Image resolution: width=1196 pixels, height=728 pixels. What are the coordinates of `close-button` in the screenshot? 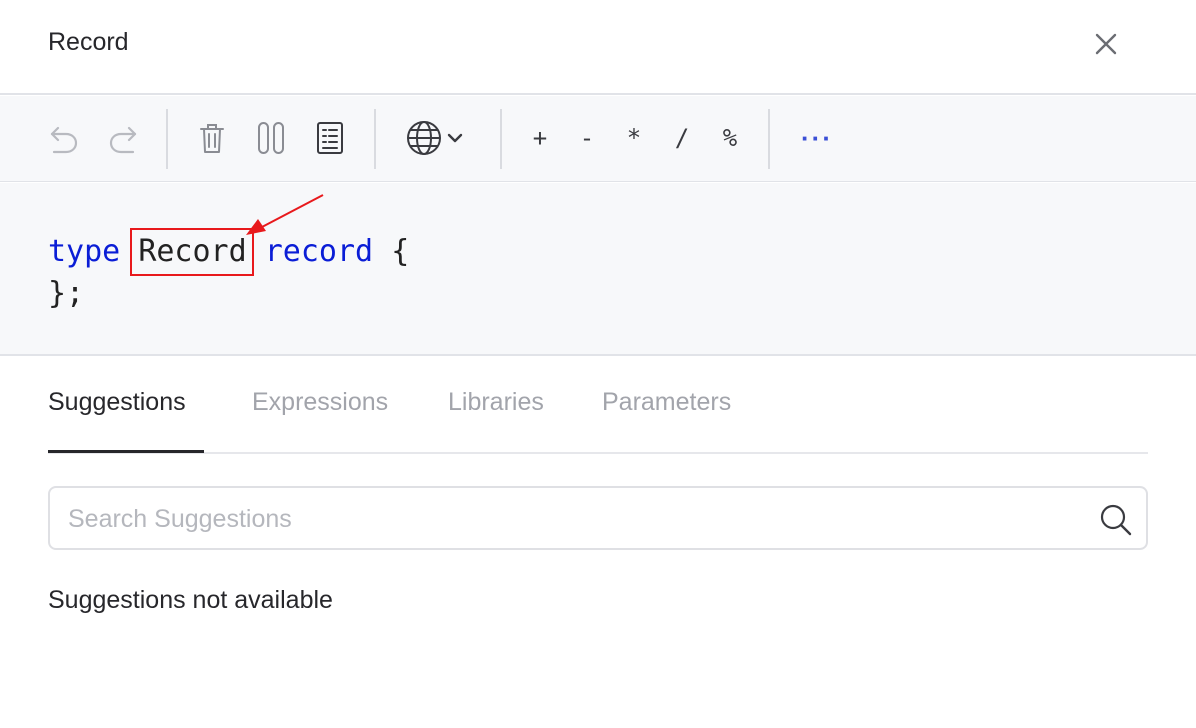 It's located at (1106, 44).